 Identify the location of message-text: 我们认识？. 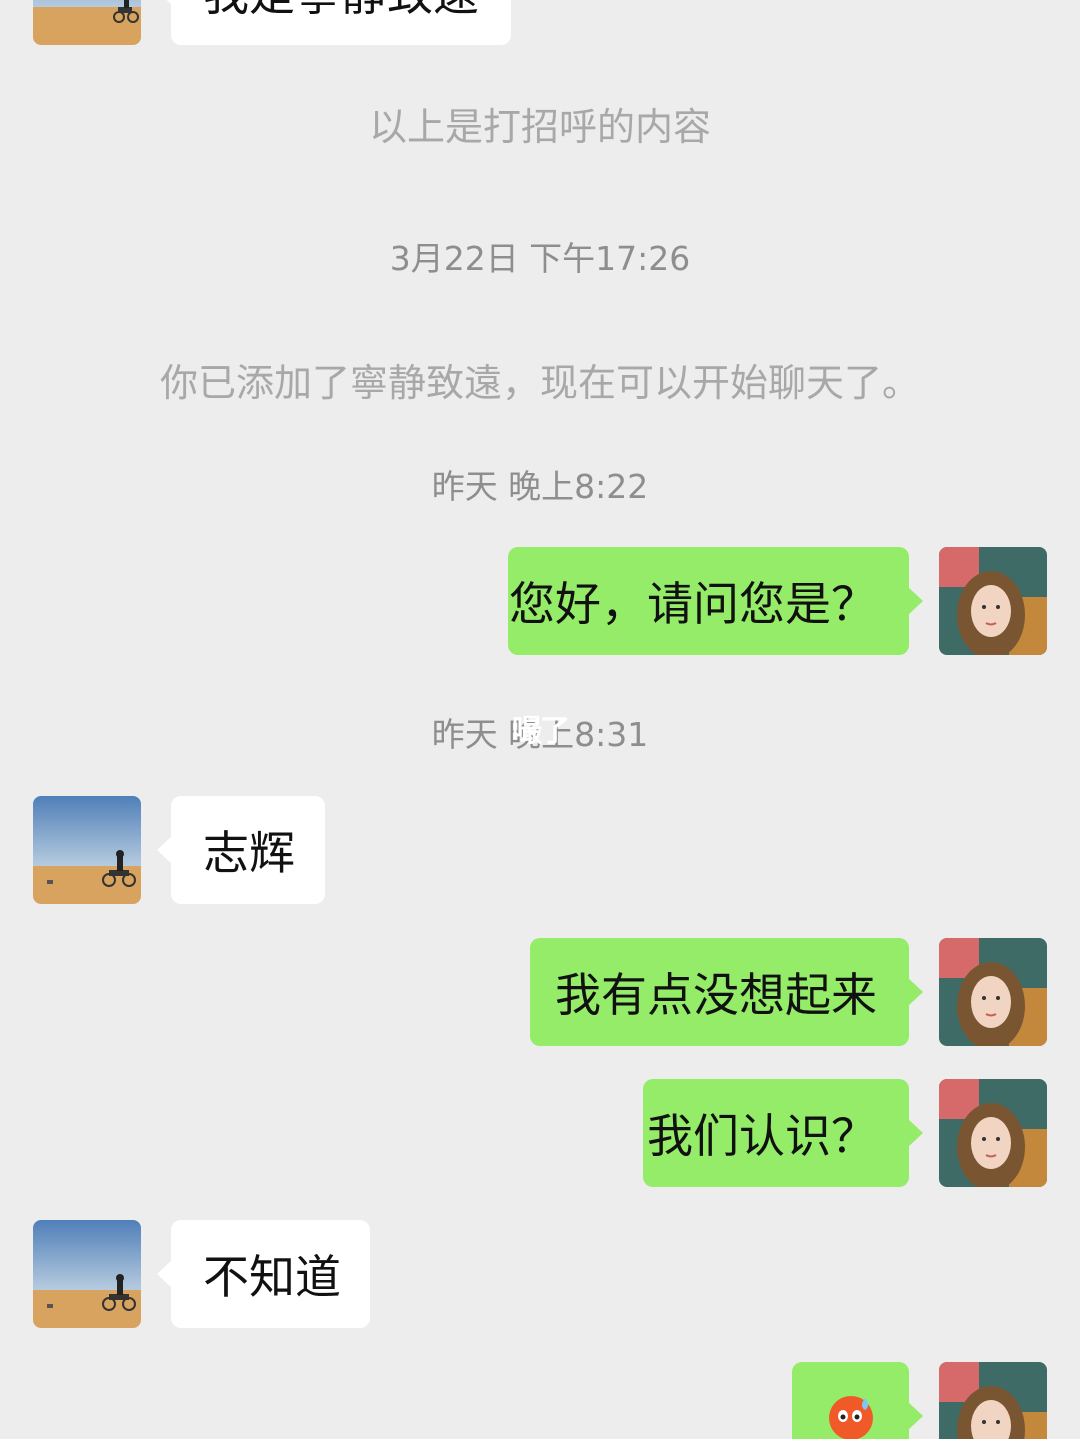
(762, 1136).